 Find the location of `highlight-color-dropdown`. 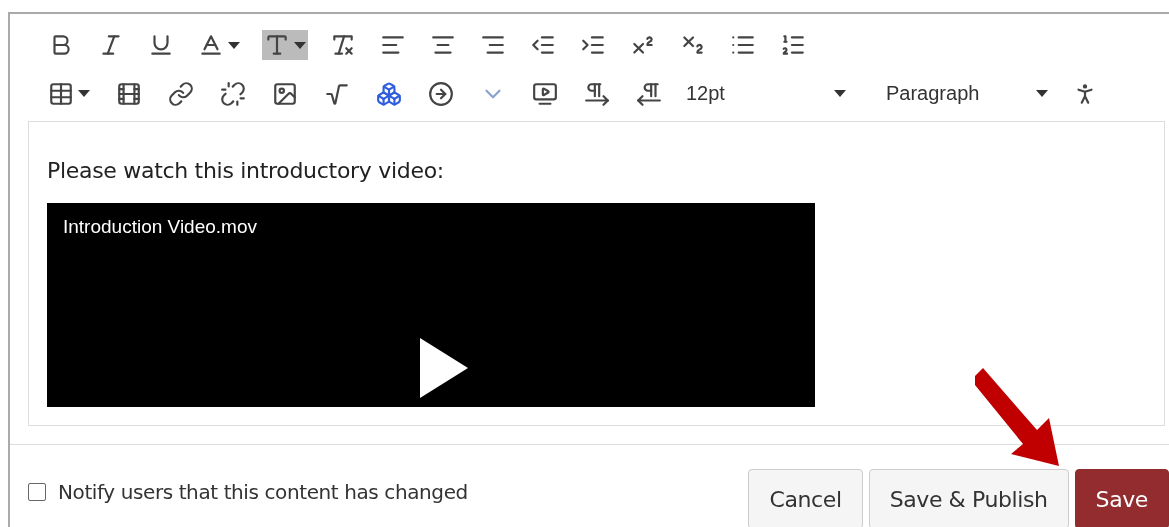

highlight-color-dropdown is located at coordinates (285, 45).